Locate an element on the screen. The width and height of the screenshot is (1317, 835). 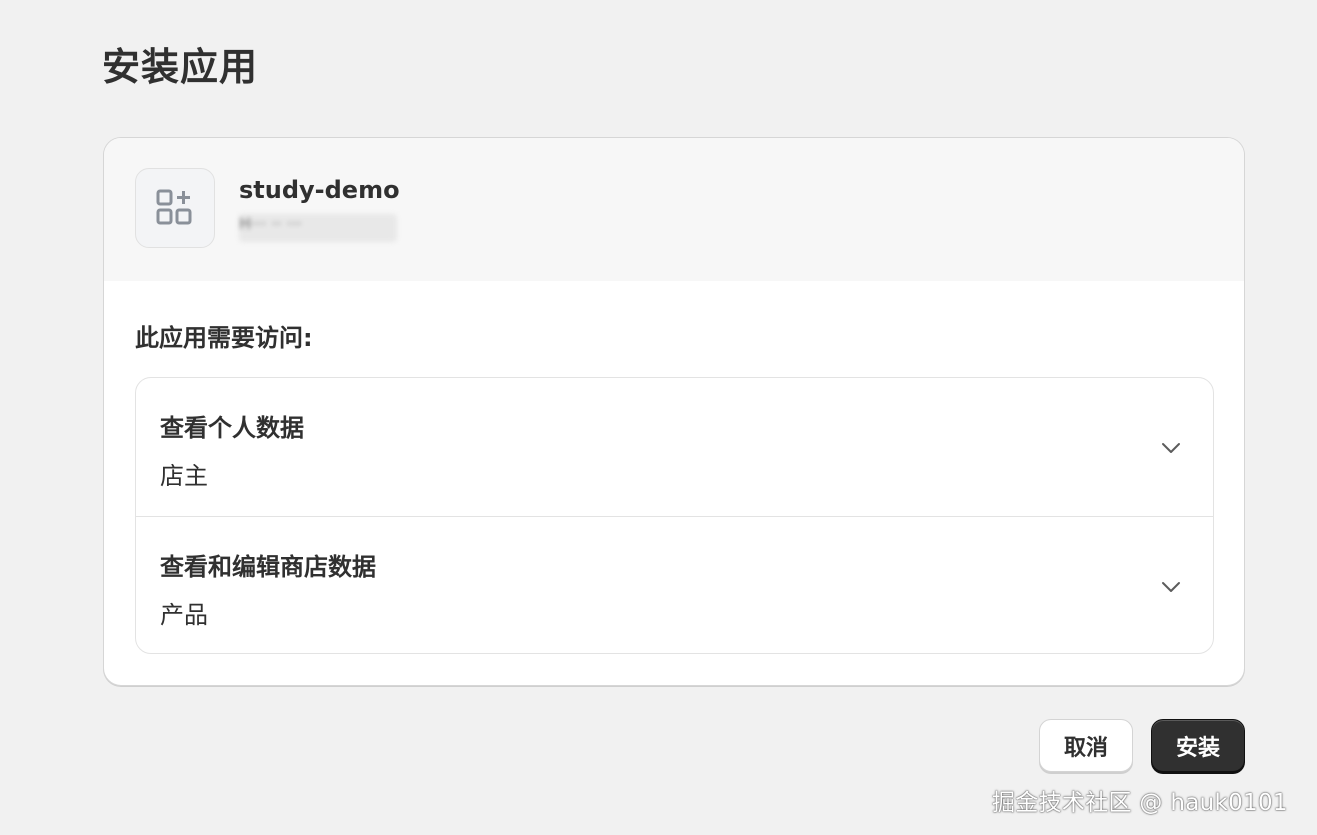
access-label: 此应用需要访问: is located at coordinates (224, 338).